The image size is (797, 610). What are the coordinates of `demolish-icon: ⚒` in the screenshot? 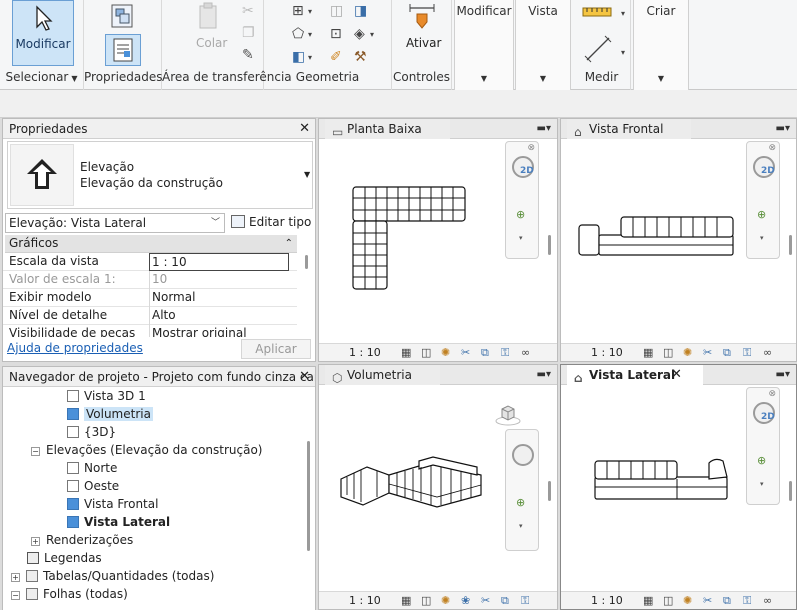 It's located at (360, 57).